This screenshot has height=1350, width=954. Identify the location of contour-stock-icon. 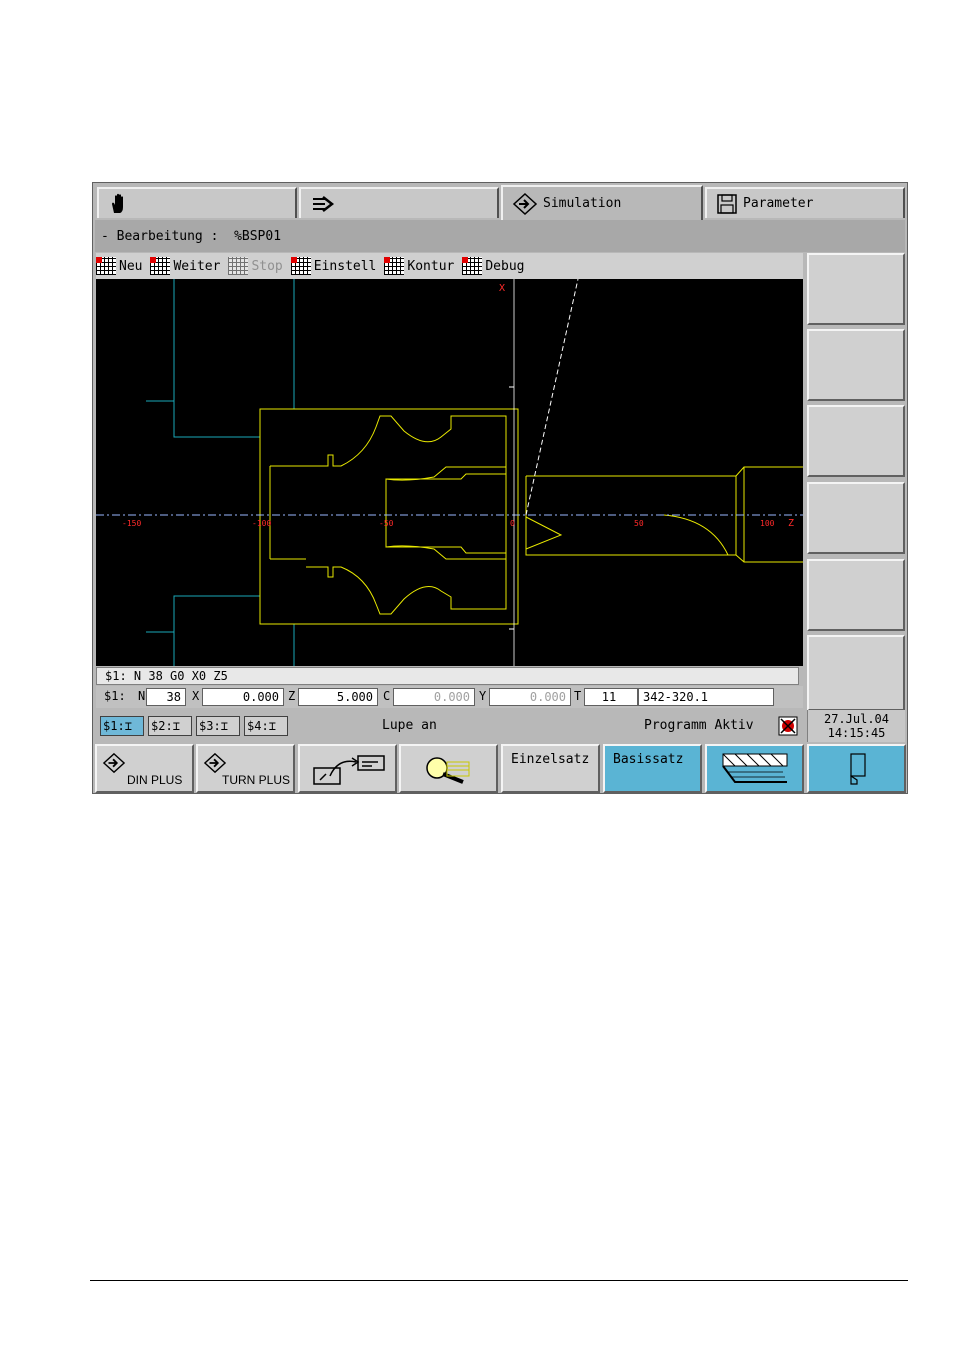
(755, 768).